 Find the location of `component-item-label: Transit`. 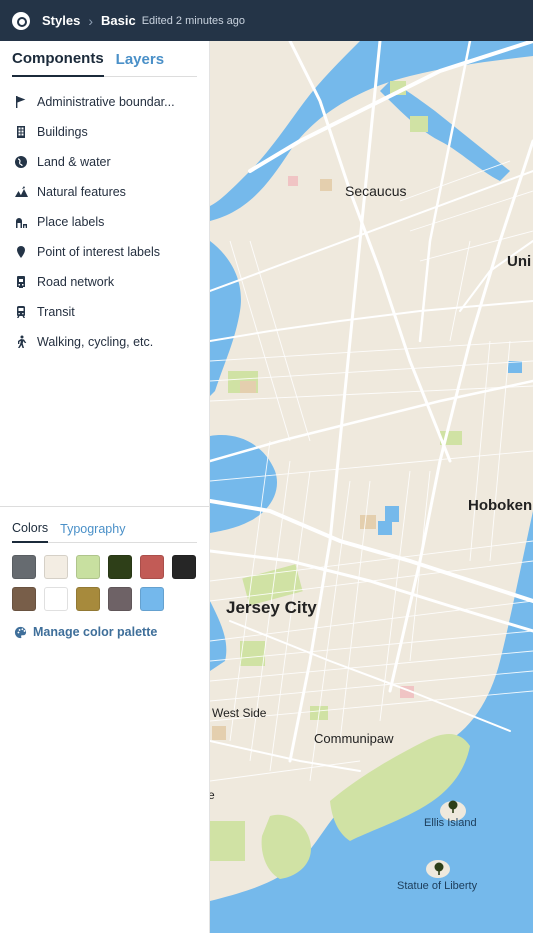

component-item-label: Transit is located at coordinates (56, 312).